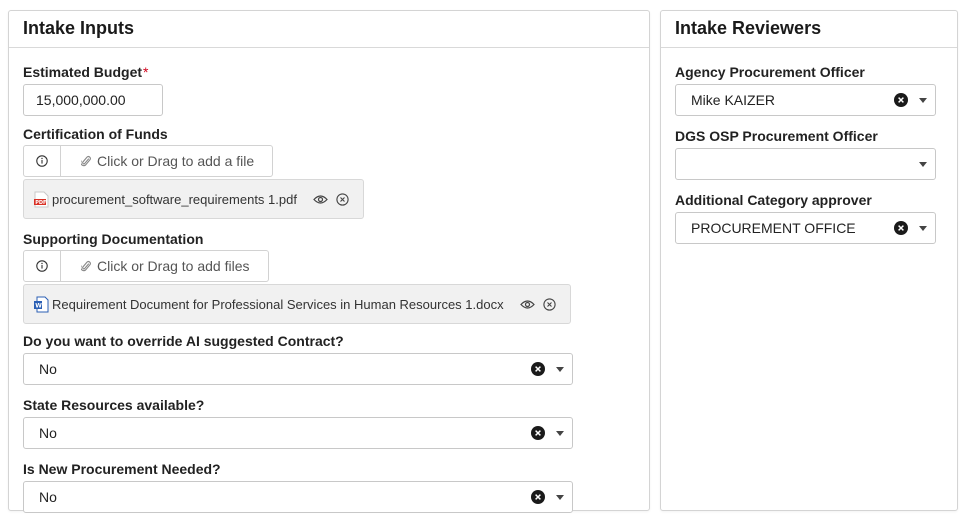 This screenshot has width=965, height=519. Describe the element at coordinates (770, 72) in the screenshot. I see `agency-officer-label: Agency Procurement Officer` at that location.